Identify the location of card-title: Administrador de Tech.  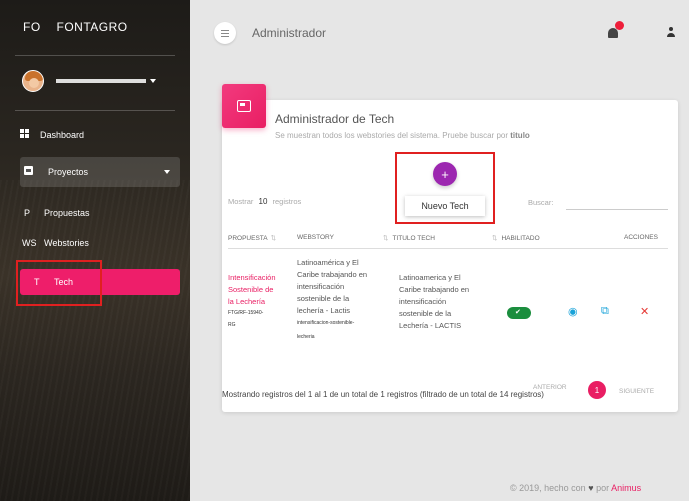
(335, 119).